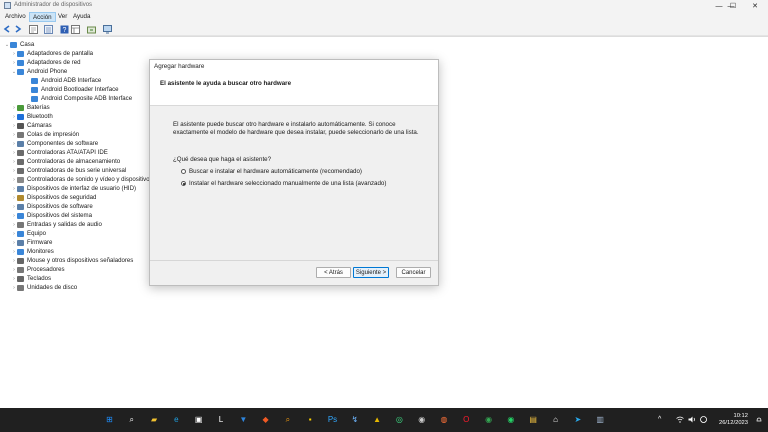  I want to click on tree-item: › Entradas y salidas de audio, so click(56, 224).